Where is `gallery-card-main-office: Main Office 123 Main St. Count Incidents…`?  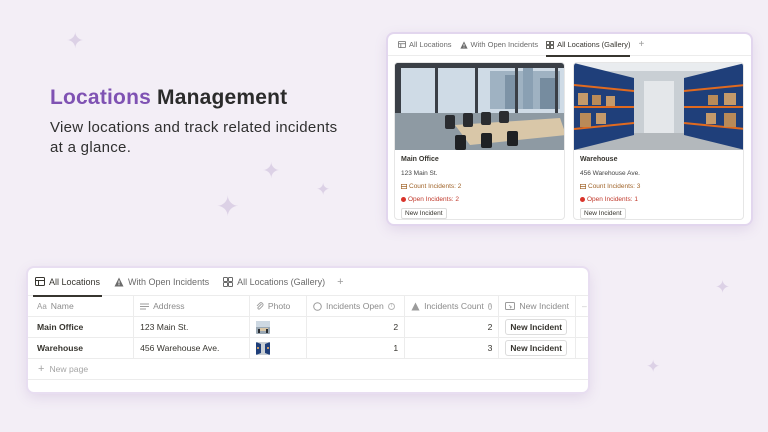
gallery-card-main-office: Main Office 123 Main St. Count Incidents… is located at coordinates (479, 141).